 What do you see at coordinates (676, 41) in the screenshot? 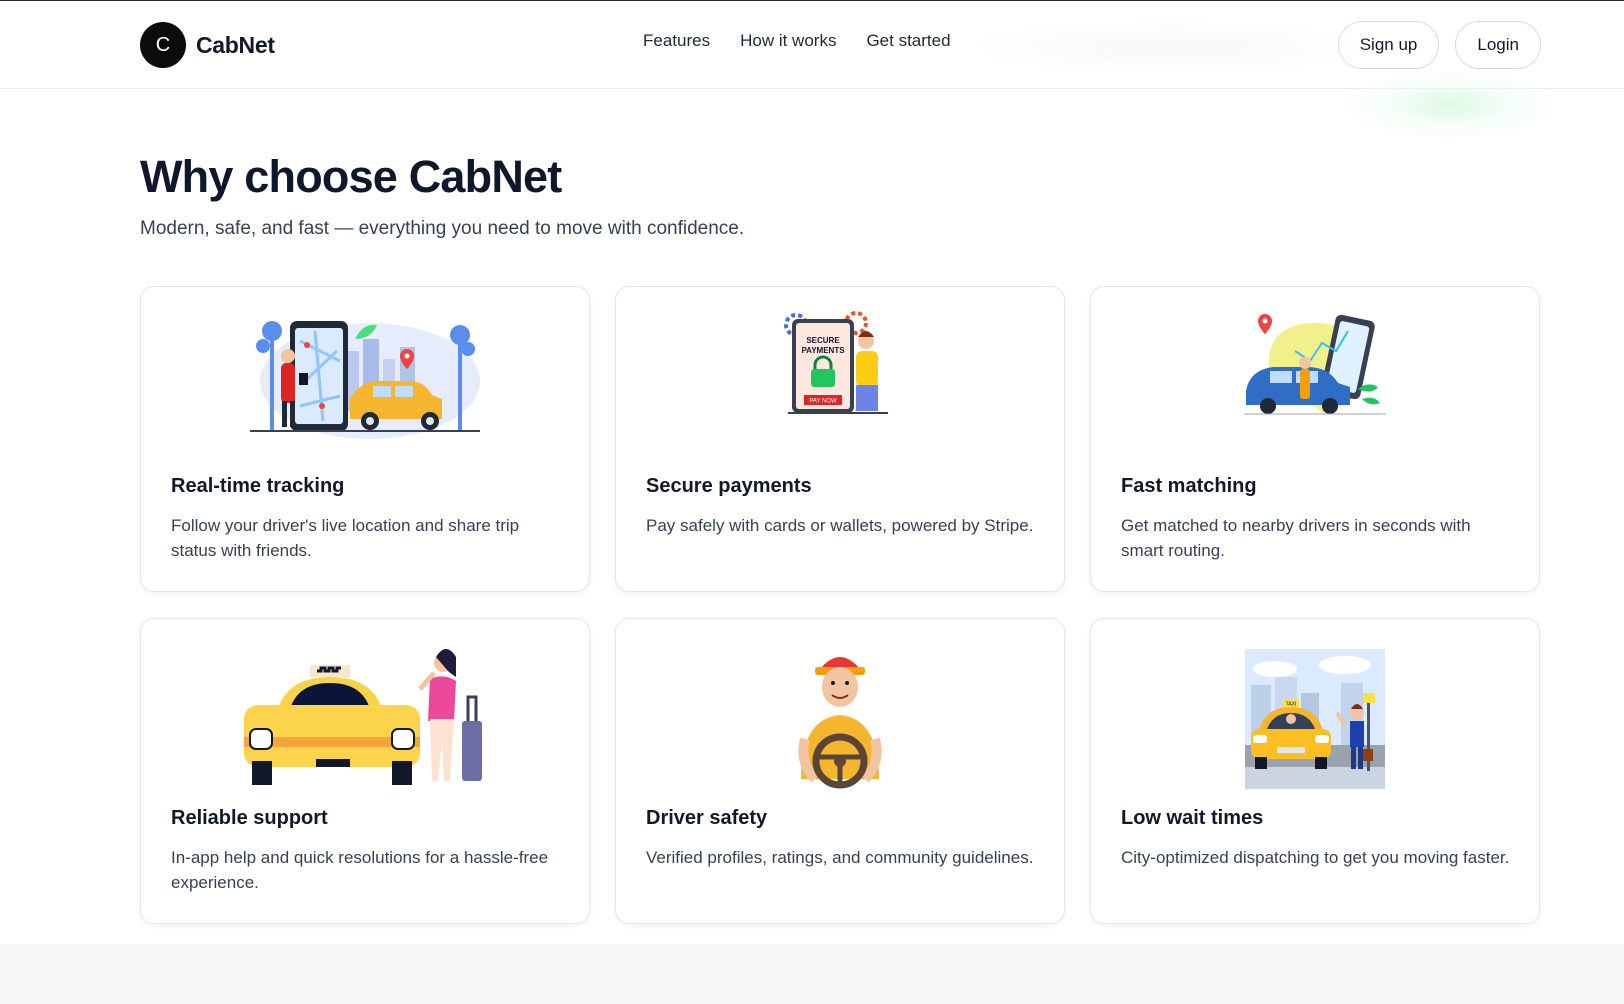
I see `nav-link-features: Features` at bounding box center [676, 41].